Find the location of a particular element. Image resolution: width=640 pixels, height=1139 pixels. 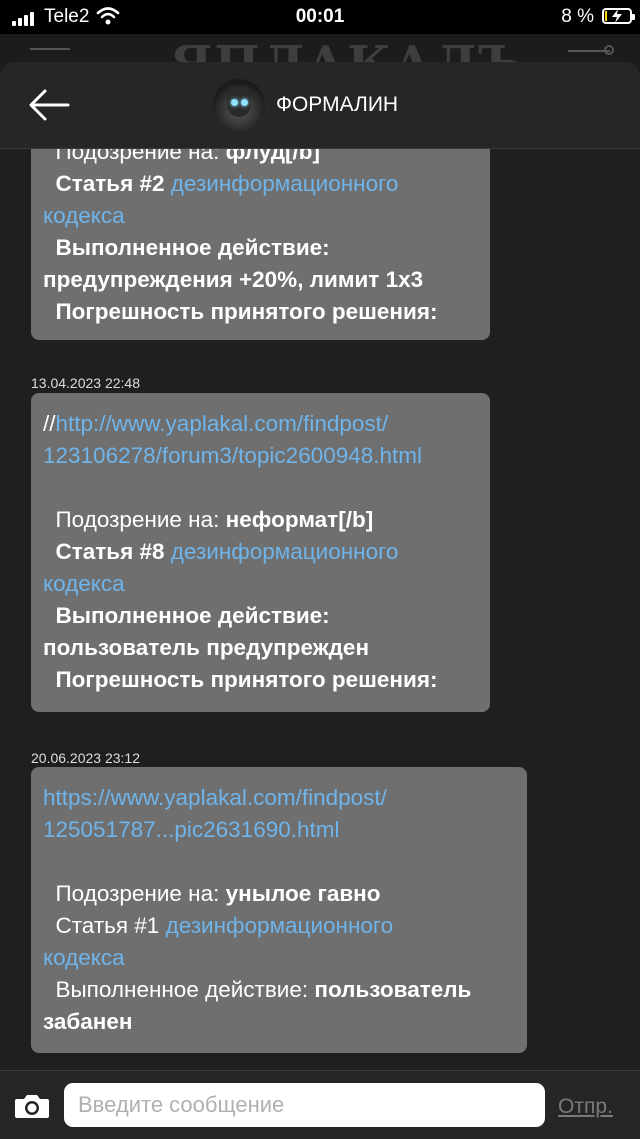

message-line: //http://www.yaplakal.com/findpost/ is located at coordinates (260, 424).